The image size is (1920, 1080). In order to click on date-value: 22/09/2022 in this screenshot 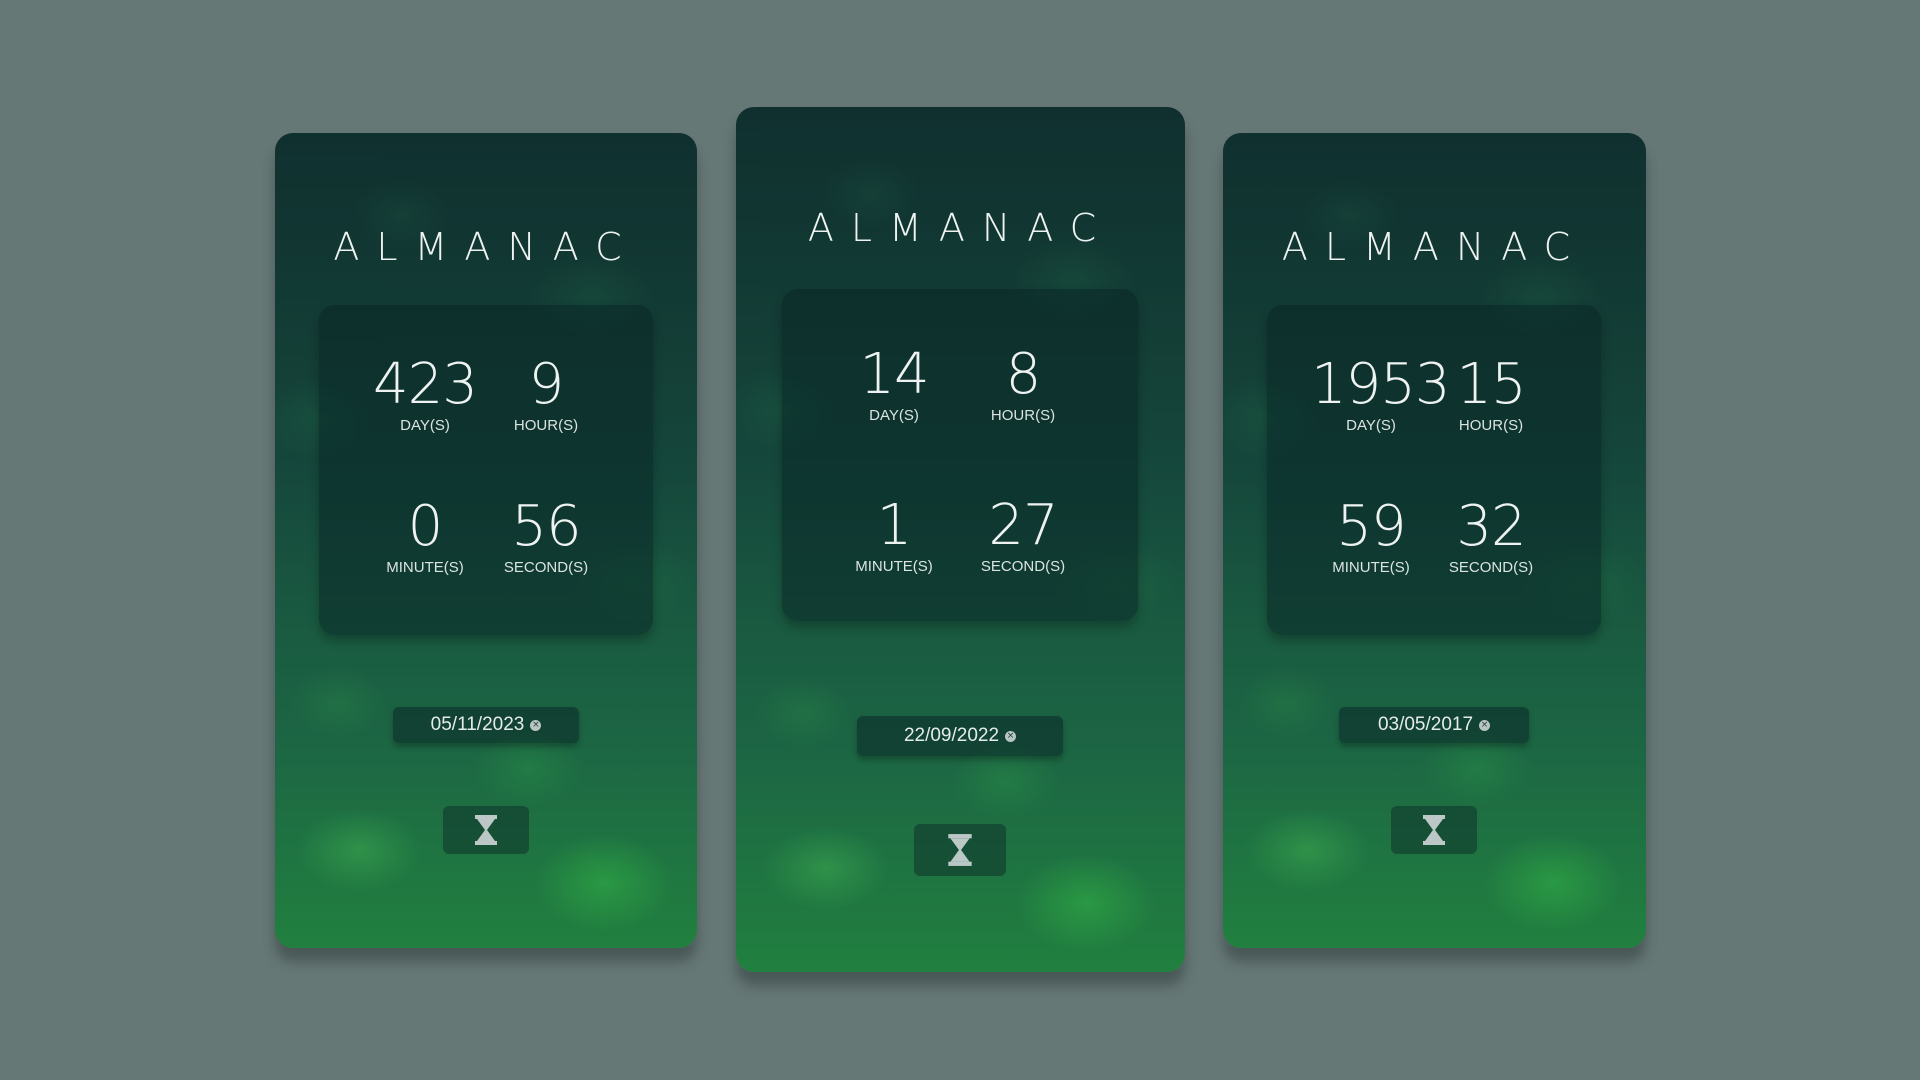, I will do `click(951, 735)`.